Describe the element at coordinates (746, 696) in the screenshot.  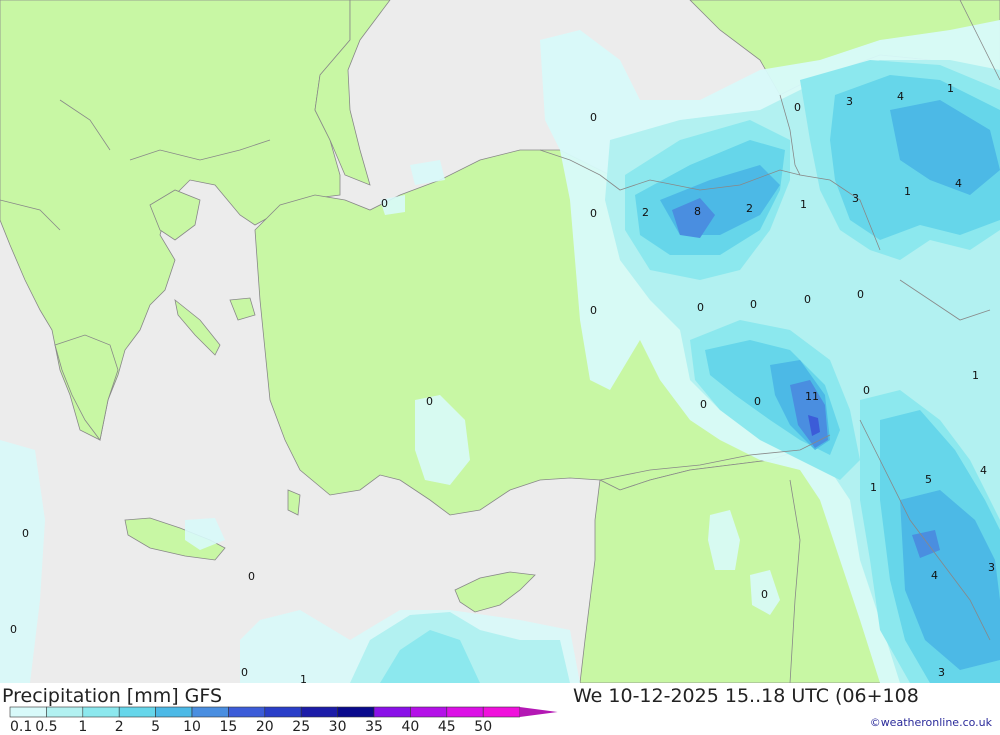
I see `valid-time: We 10-12-2025 15..18 UTC (06+108` at that location.